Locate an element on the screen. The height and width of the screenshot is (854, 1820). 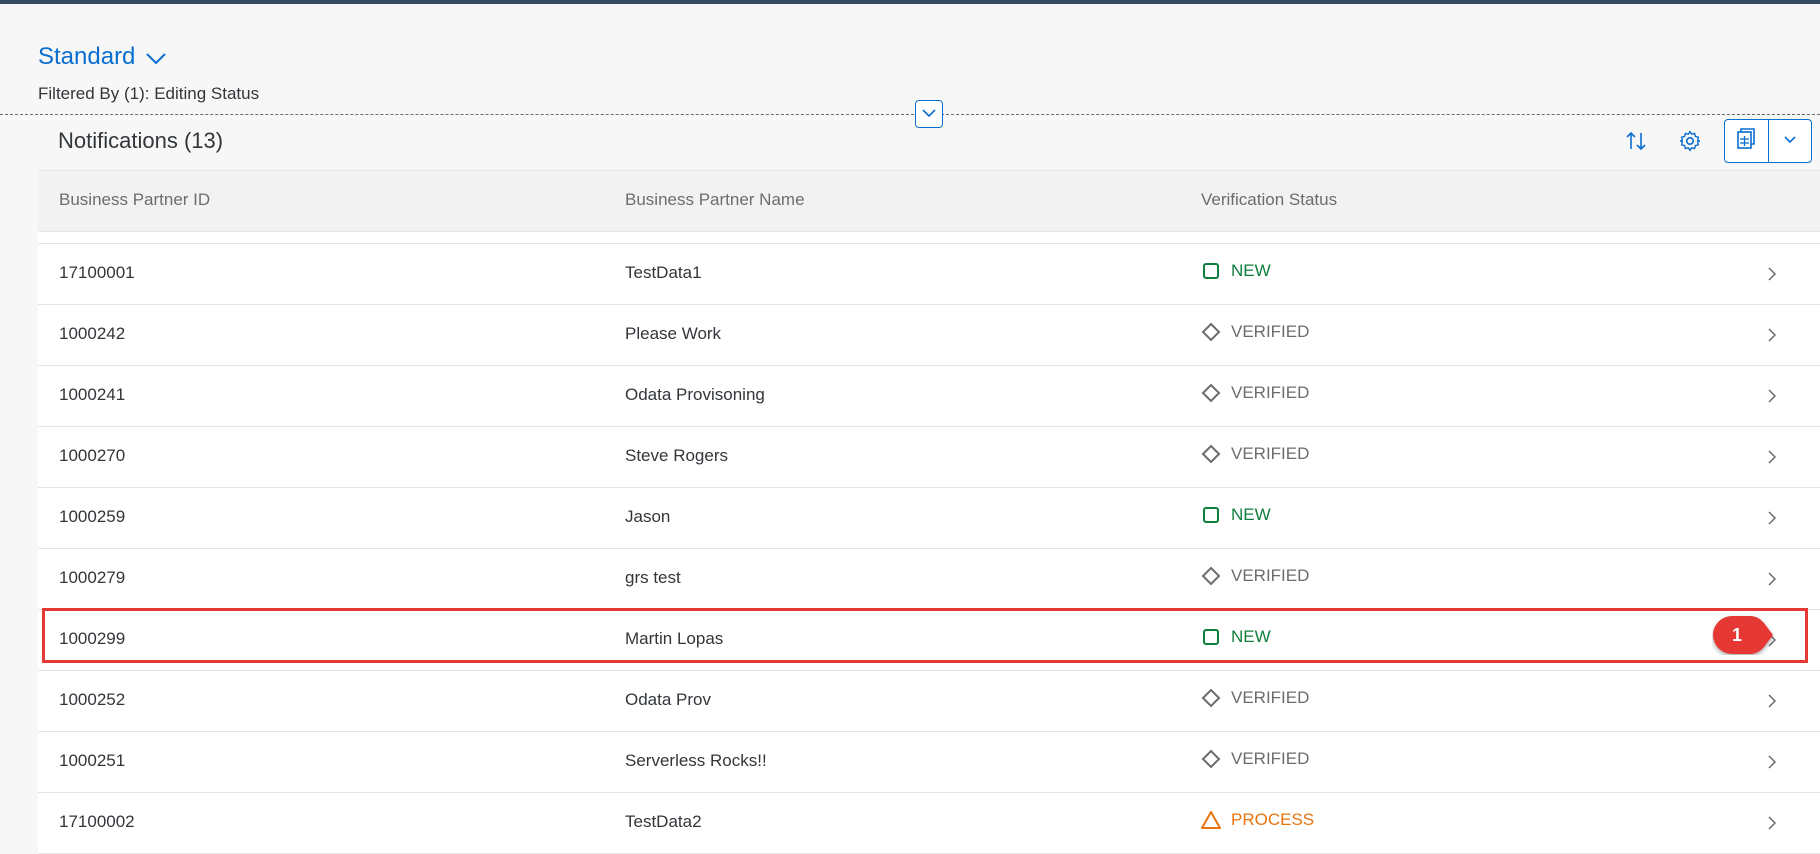
export-options-button is located at coordinates (1790, 141).